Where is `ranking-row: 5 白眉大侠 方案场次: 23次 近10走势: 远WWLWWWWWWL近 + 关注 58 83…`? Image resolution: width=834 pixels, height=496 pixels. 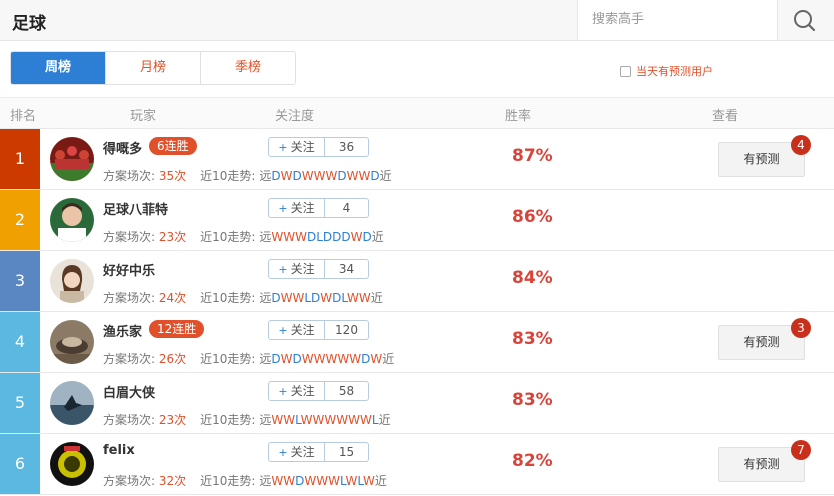
ranking-row: 5 白眉大侠 方案场次: 23次 近10走势: 远WWLWWWWWWL近 + 关注 58 83… is located at coordinates (417, 403).